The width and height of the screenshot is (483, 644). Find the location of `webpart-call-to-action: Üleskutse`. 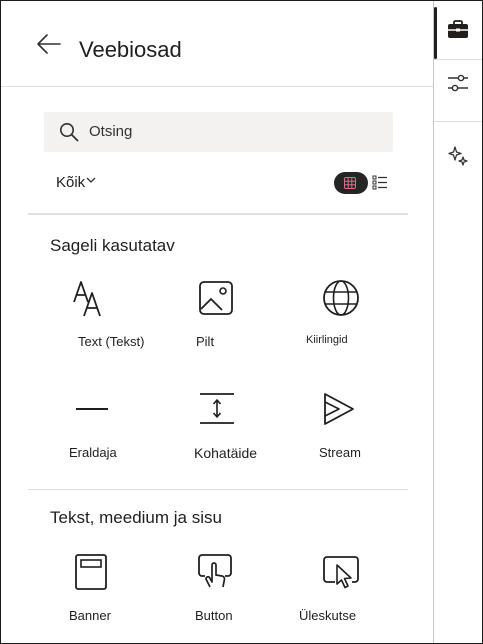

webpart-call-to-action: Üleskutse is located at coordinates (339, 589).